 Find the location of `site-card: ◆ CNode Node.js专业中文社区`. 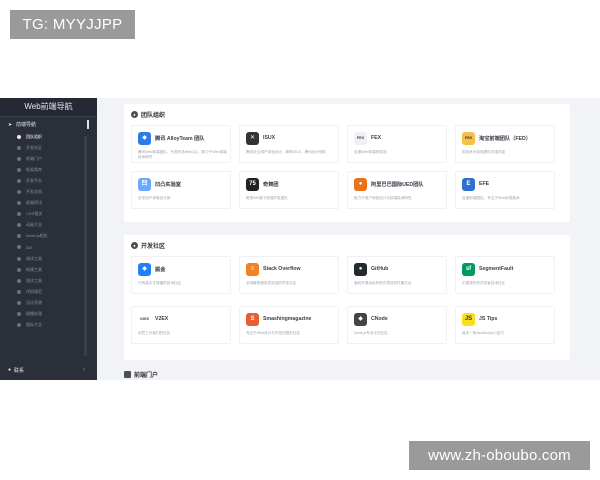

site-card: ◆ CNode Node.js专业中文社区 is located at coordinates (397, 325).